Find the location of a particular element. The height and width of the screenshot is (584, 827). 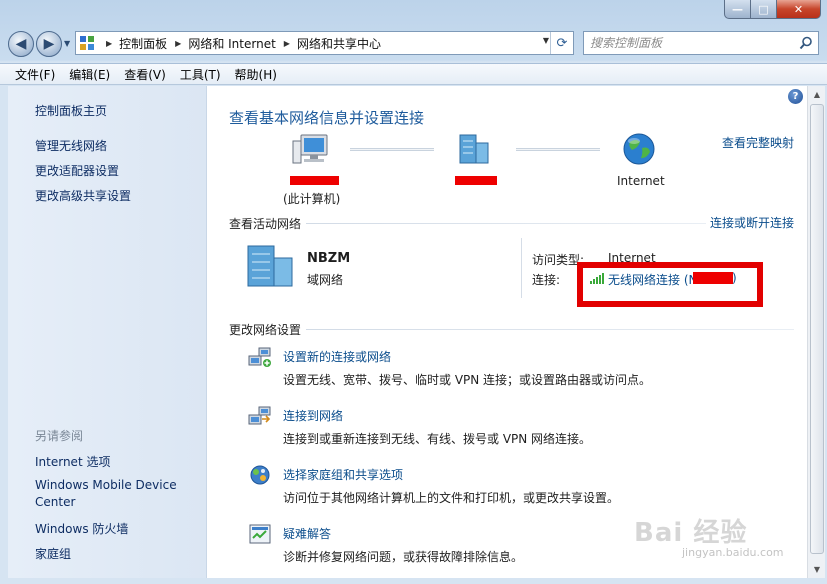

sidebar-item-manage-wireless: 管理无线网络 is located at coordinates (71, 145).